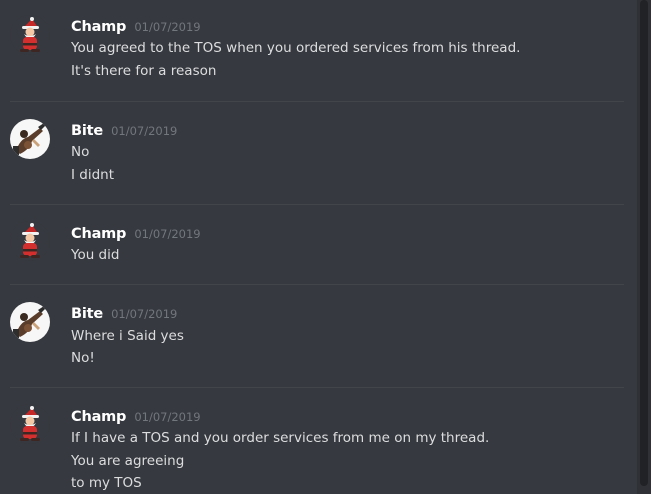  What do you see at coordinates (144, 71) in the screenshot?
I see `message-text: It's there for a reason` at bounding box center [144, 71].